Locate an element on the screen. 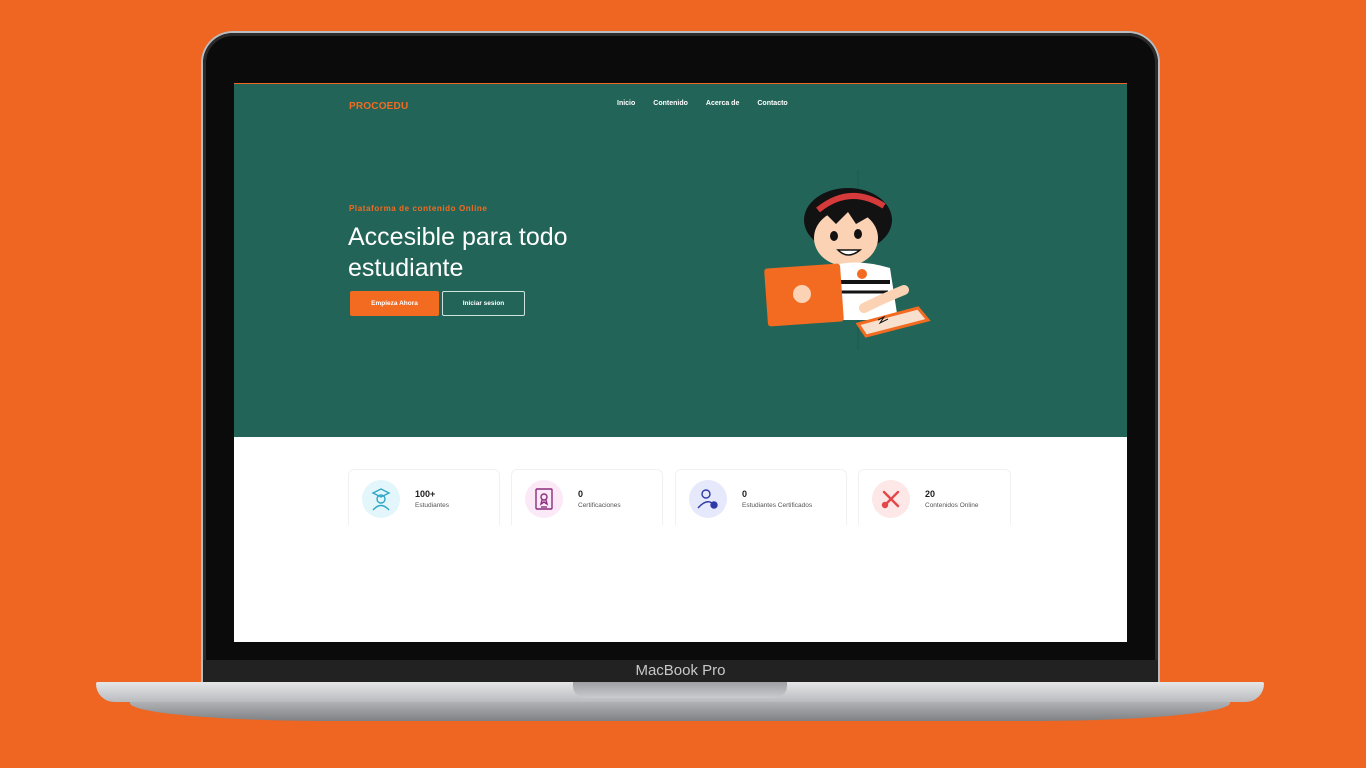 The image size is (1366, 768). hero-kicker: Plataforma de contenido Online is located at coordinates (418, 208).